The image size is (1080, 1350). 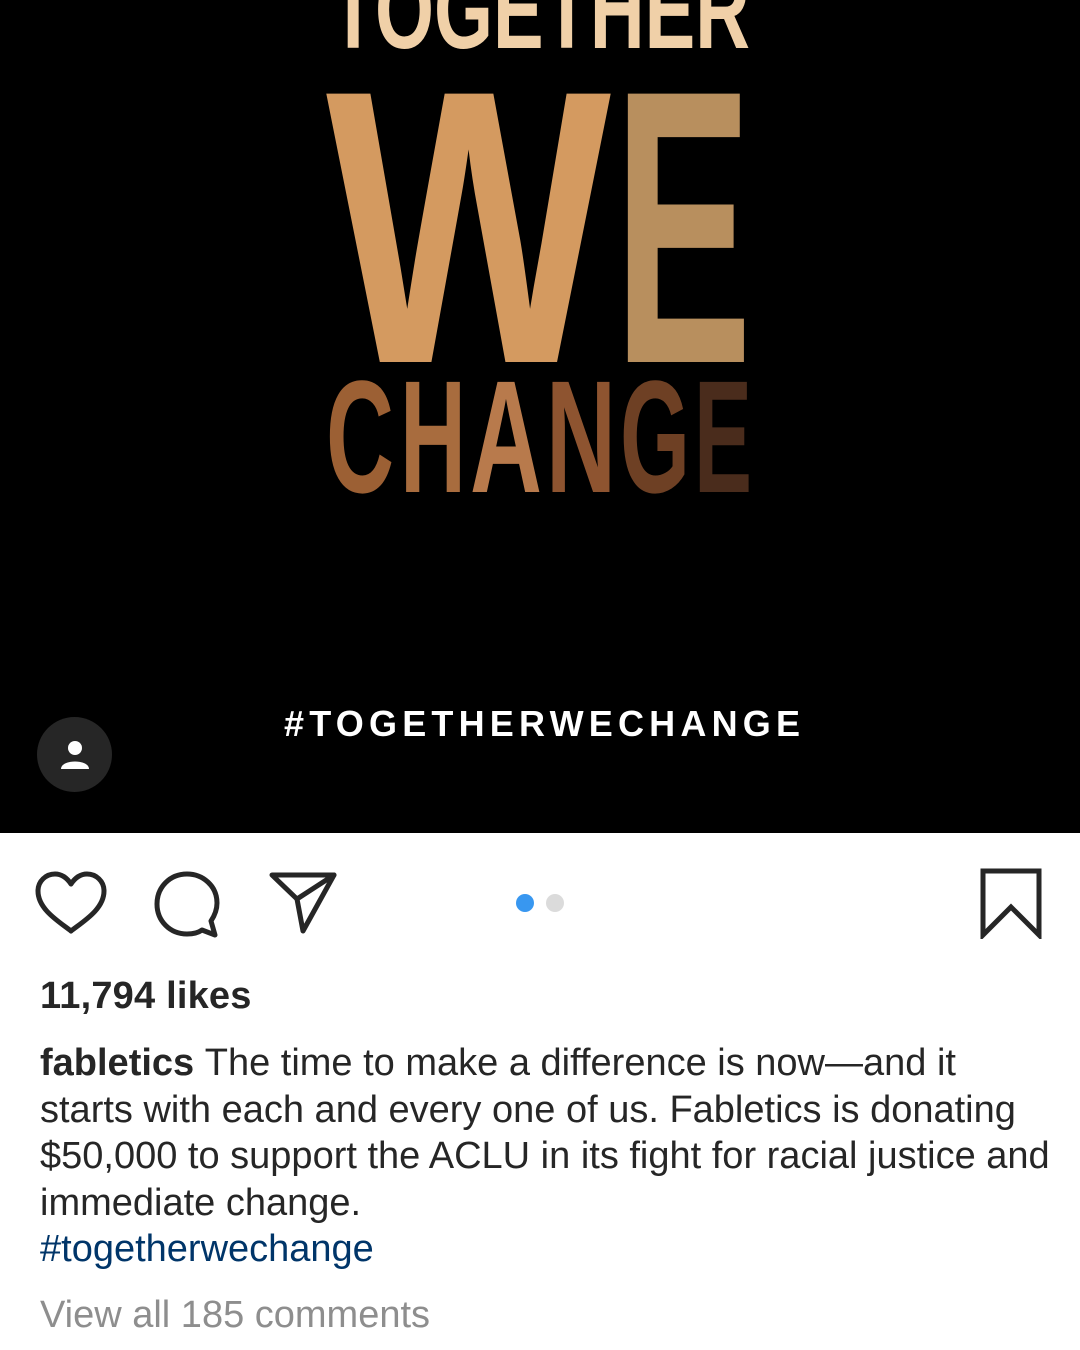 I want to click on tagged-users-button, so click(x=74, y=754).